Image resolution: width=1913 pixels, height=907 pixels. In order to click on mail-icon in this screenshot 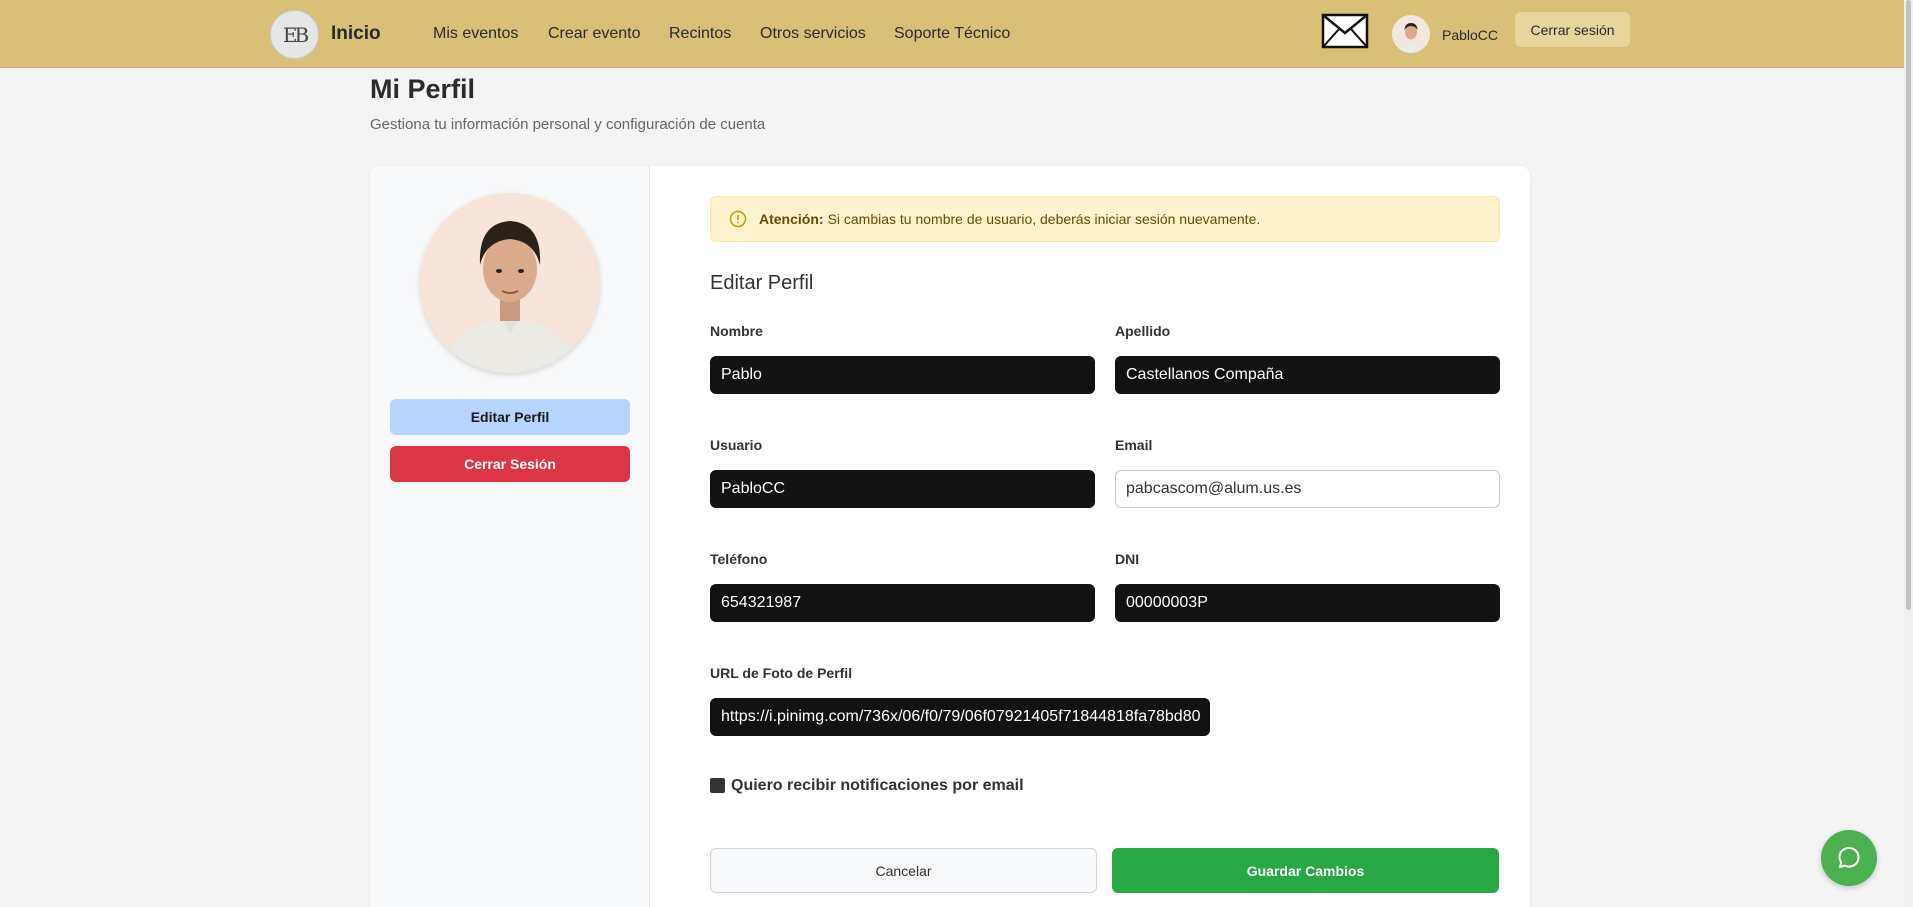, I will do `click(1345, 31)`.